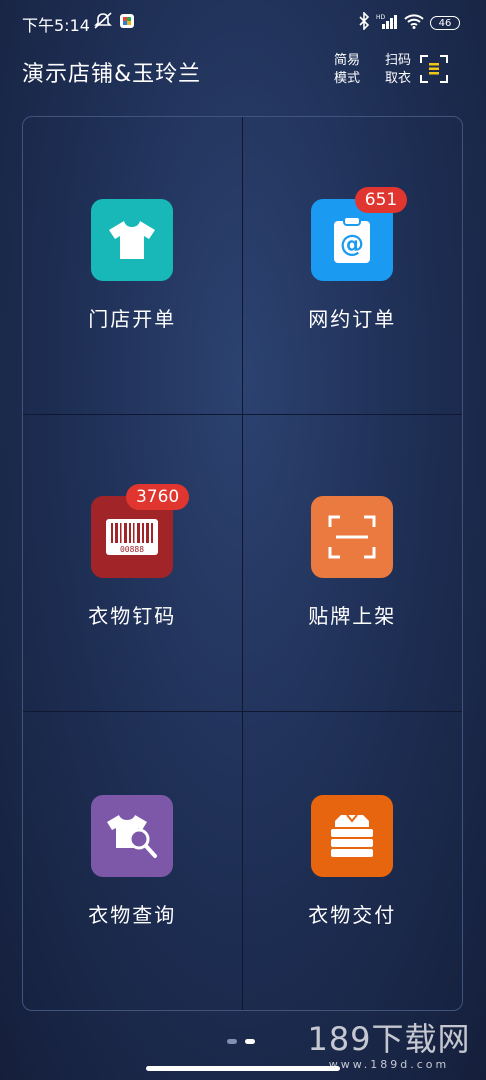 This screenshot has width=486, height=1080. I want to click on wifi-icon, so click(414, 23).